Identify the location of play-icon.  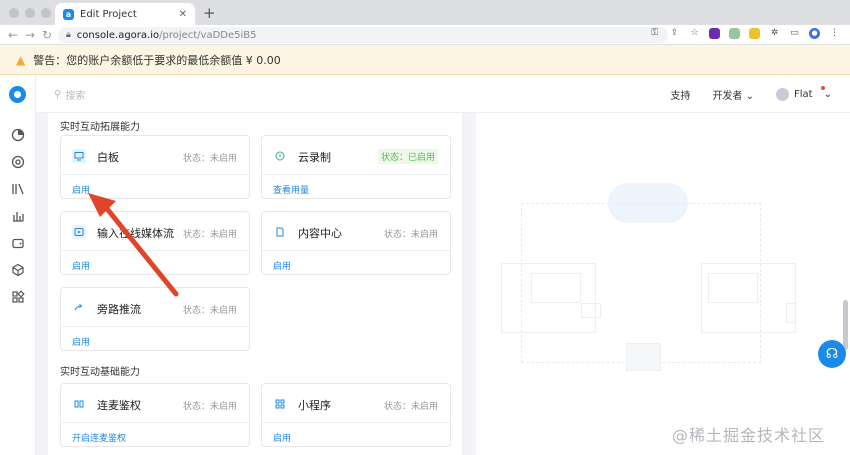
(79, 232).